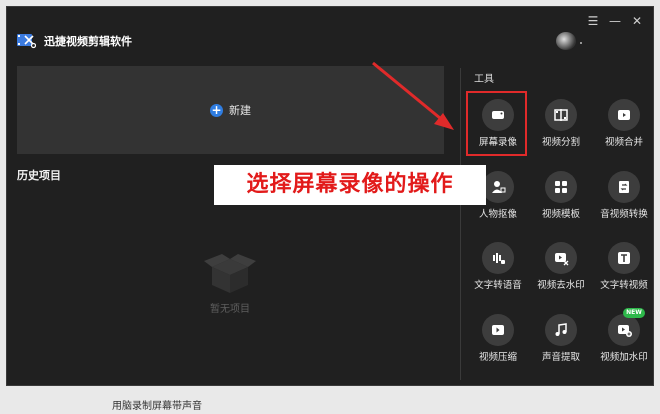  I want to click on text-to-speech-icon, so click(498, 258).